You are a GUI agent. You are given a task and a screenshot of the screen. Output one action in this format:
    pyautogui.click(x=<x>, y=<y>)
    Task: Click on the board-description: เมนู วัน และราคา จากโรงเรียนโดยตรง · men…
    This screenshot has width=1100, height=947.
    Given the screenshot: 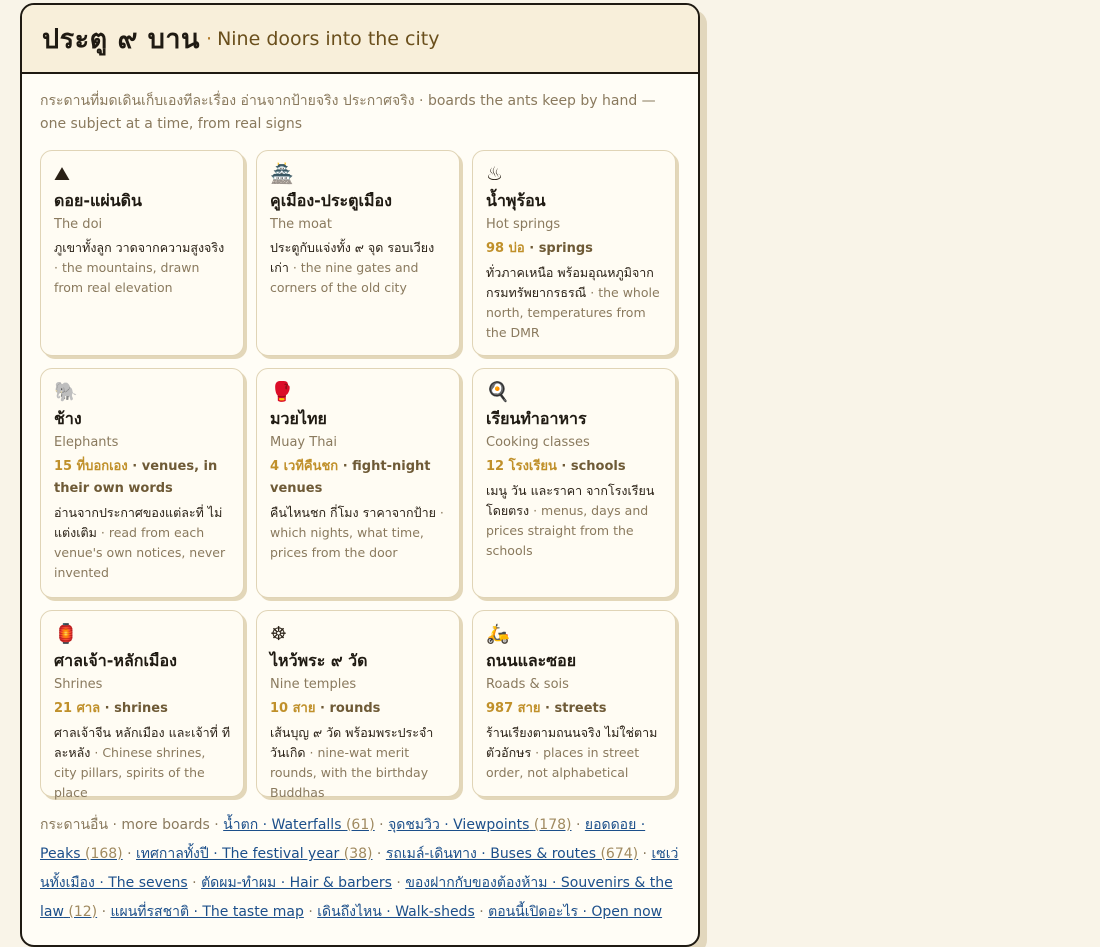 What is the action you would take?
    pyautogui.click(x=574, y=521)
    